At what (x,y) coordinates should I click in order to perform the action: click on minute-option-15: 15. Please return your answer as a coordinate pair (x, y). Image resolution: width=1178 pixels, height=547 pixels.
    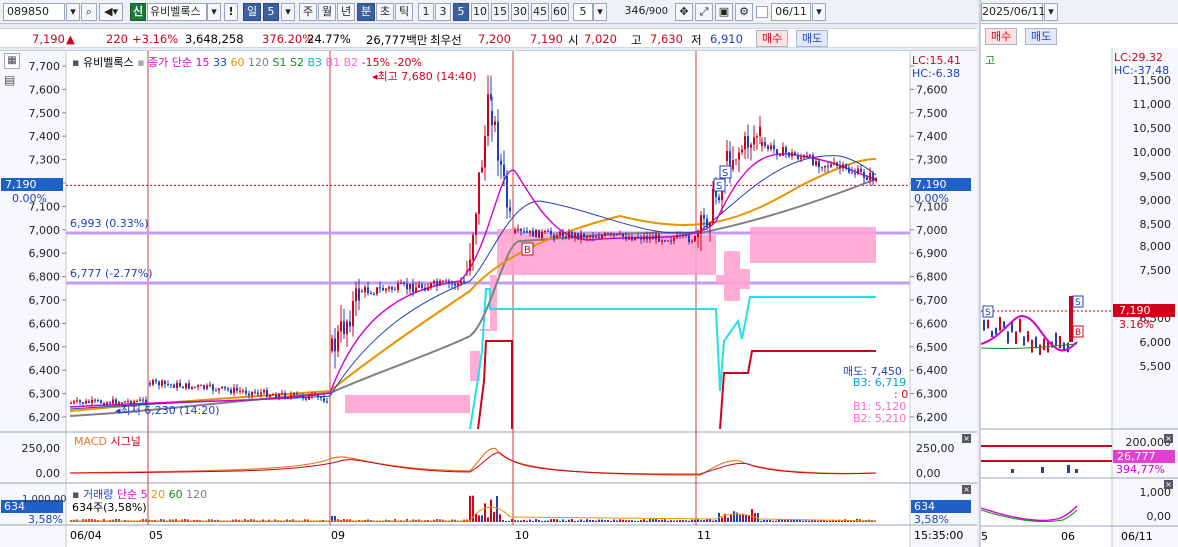
    Looking at the image, I should click on (500, 12).